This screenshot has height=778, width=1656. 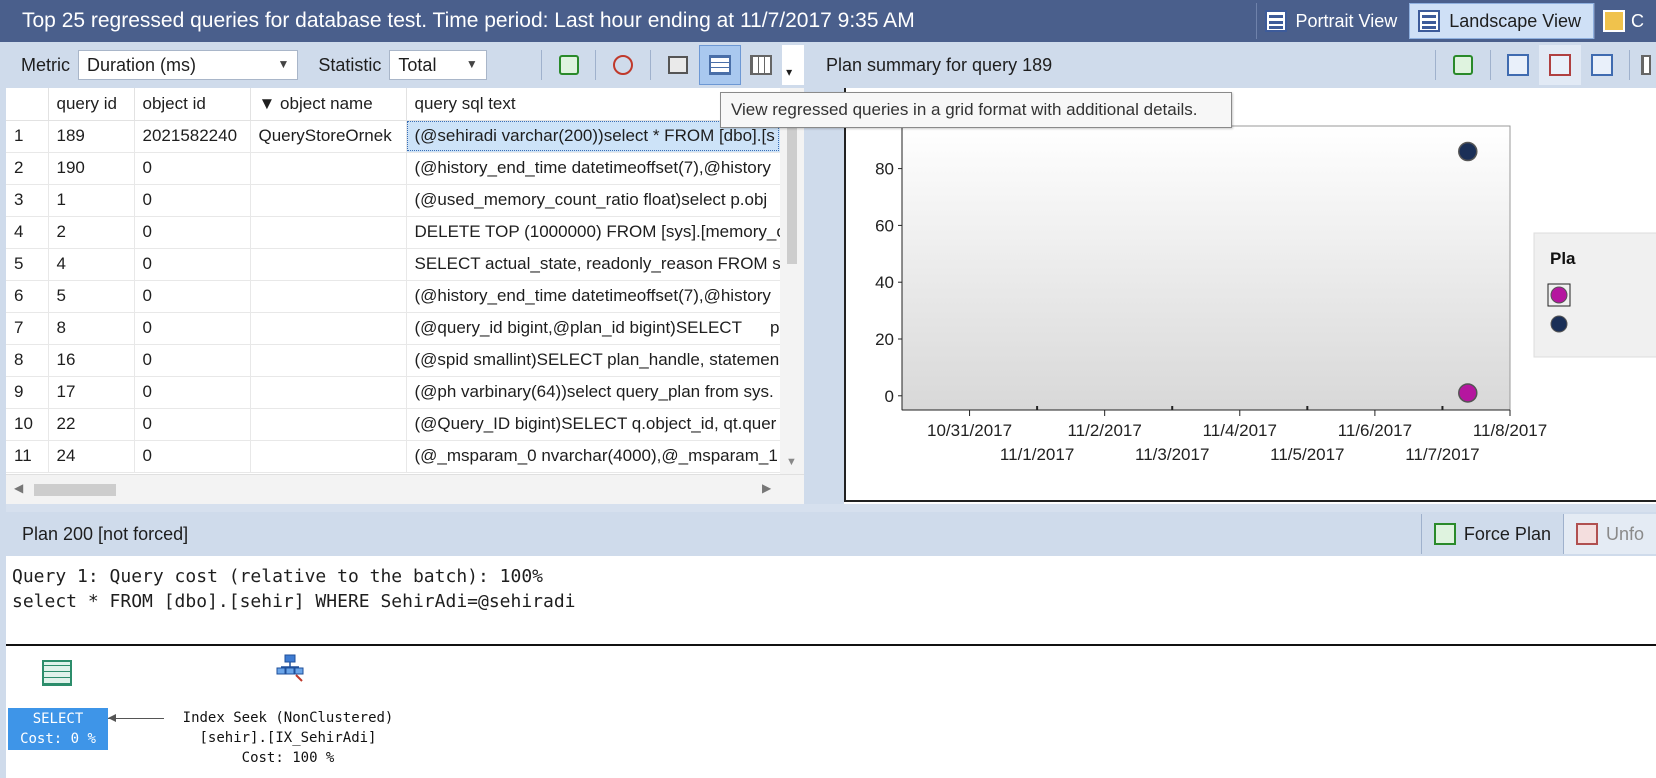 I want to click on query-id-cell: 22, so click(x=91, y=424).